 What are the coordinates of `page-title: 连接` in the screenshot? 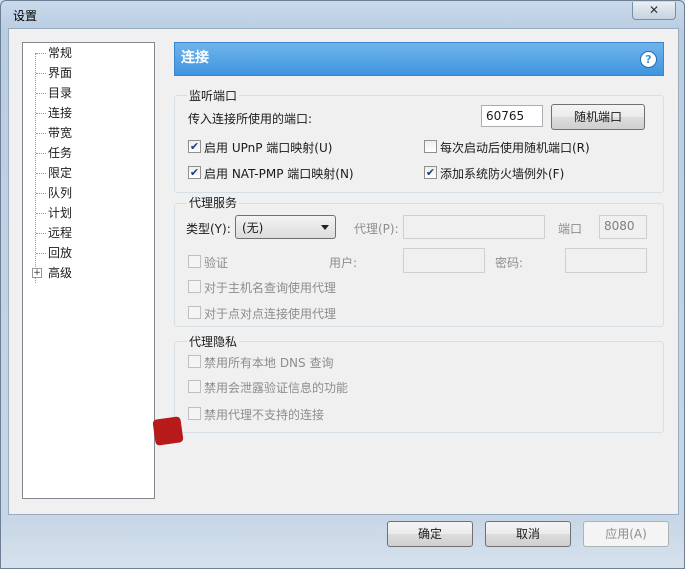 It's located at (195, 58).